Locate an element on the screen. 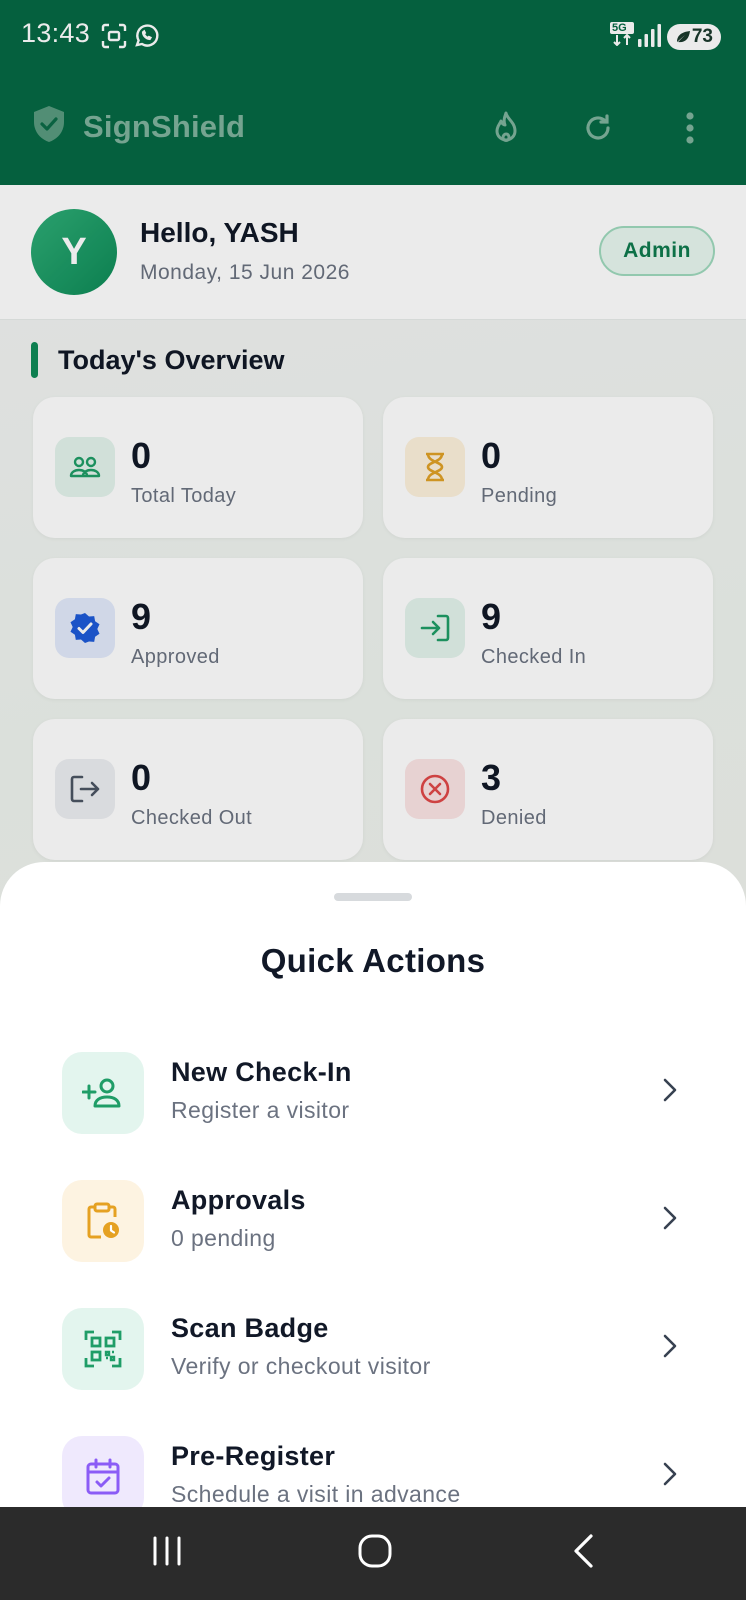 This screenshot has height=1600, width=746. brand: SignShield is located at coordinates (138, 126).